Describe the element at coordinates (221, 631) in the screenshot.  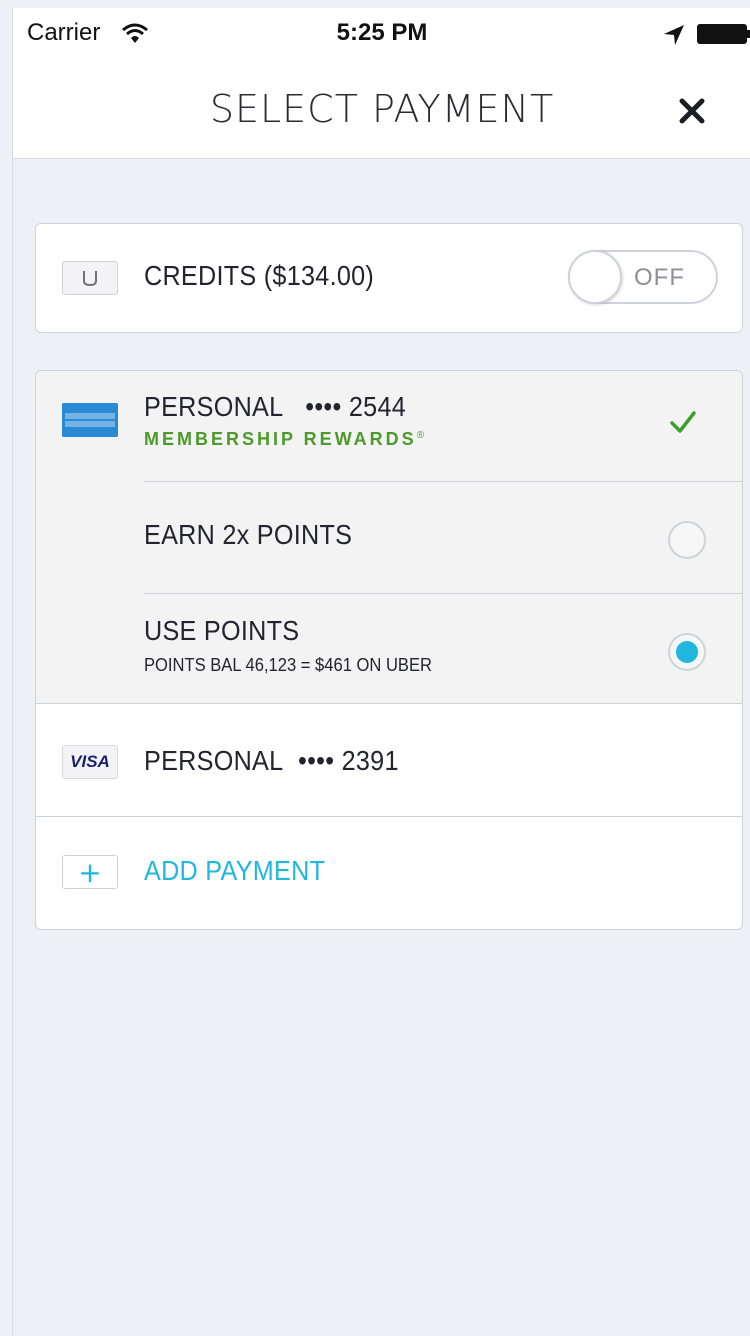
I see `use-points-option: USE POINTS` at that location.